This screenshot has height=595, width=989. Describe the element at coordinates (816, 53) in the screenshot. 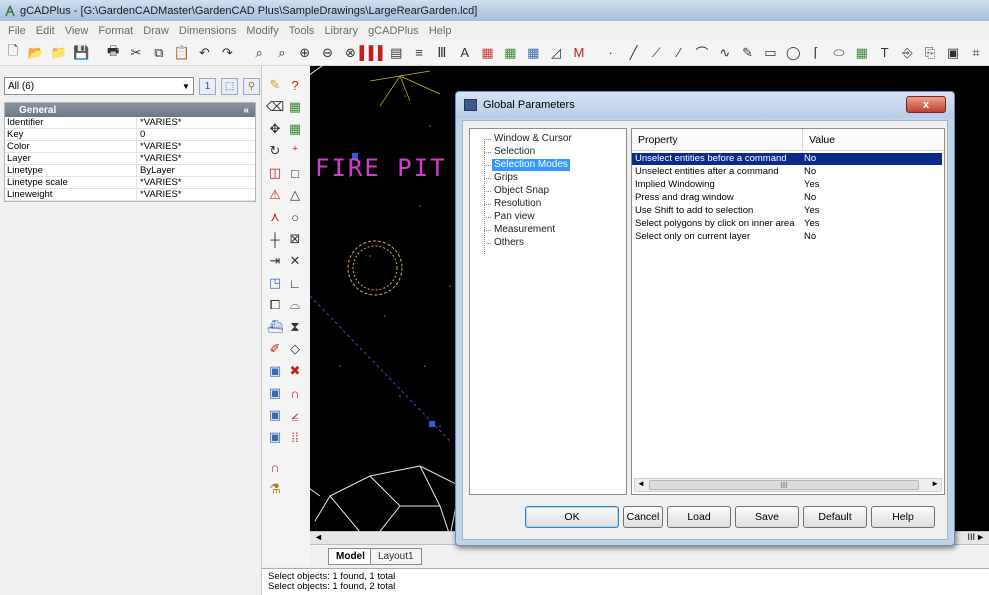

I see `arc-3point-icon: ⌈` at that location.